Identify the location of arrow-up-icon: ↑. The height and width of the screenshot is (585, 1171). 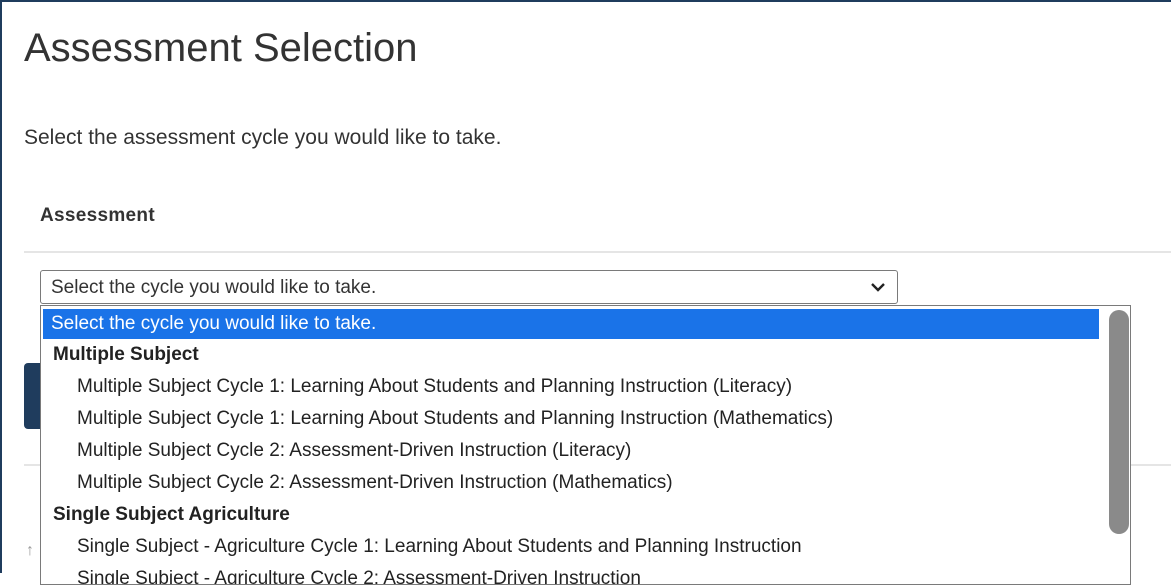
(30, 550).